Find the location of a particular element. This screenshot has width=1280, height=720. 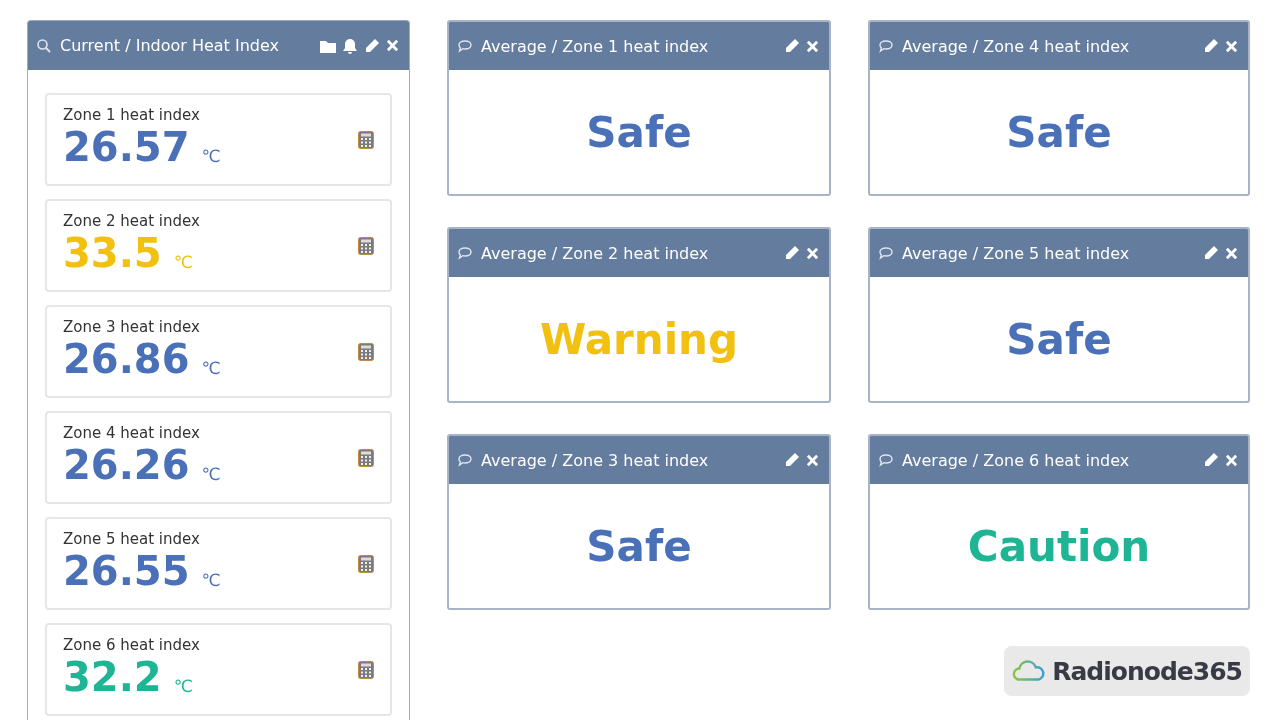

zone-value: 26.26 is located at coordinates (126, 464).